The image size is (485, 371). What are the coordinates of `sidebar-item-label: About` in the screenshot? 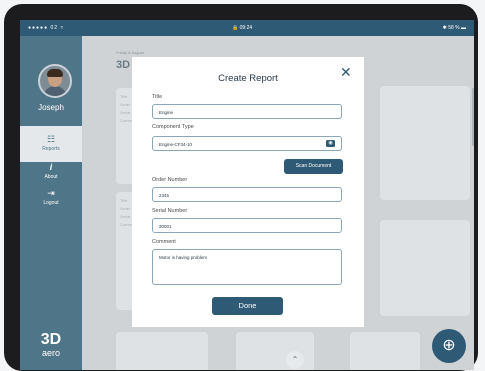 It's located at (51, 177).